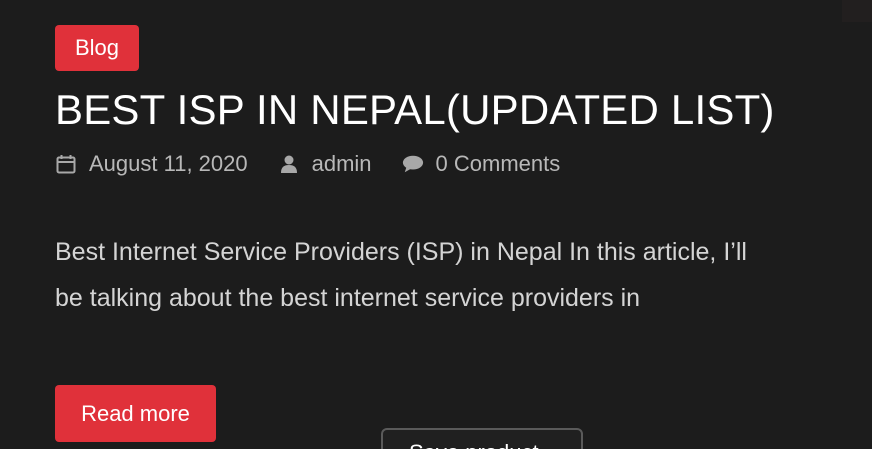  I want to click on category-badge: Blog, so click(97, 48).